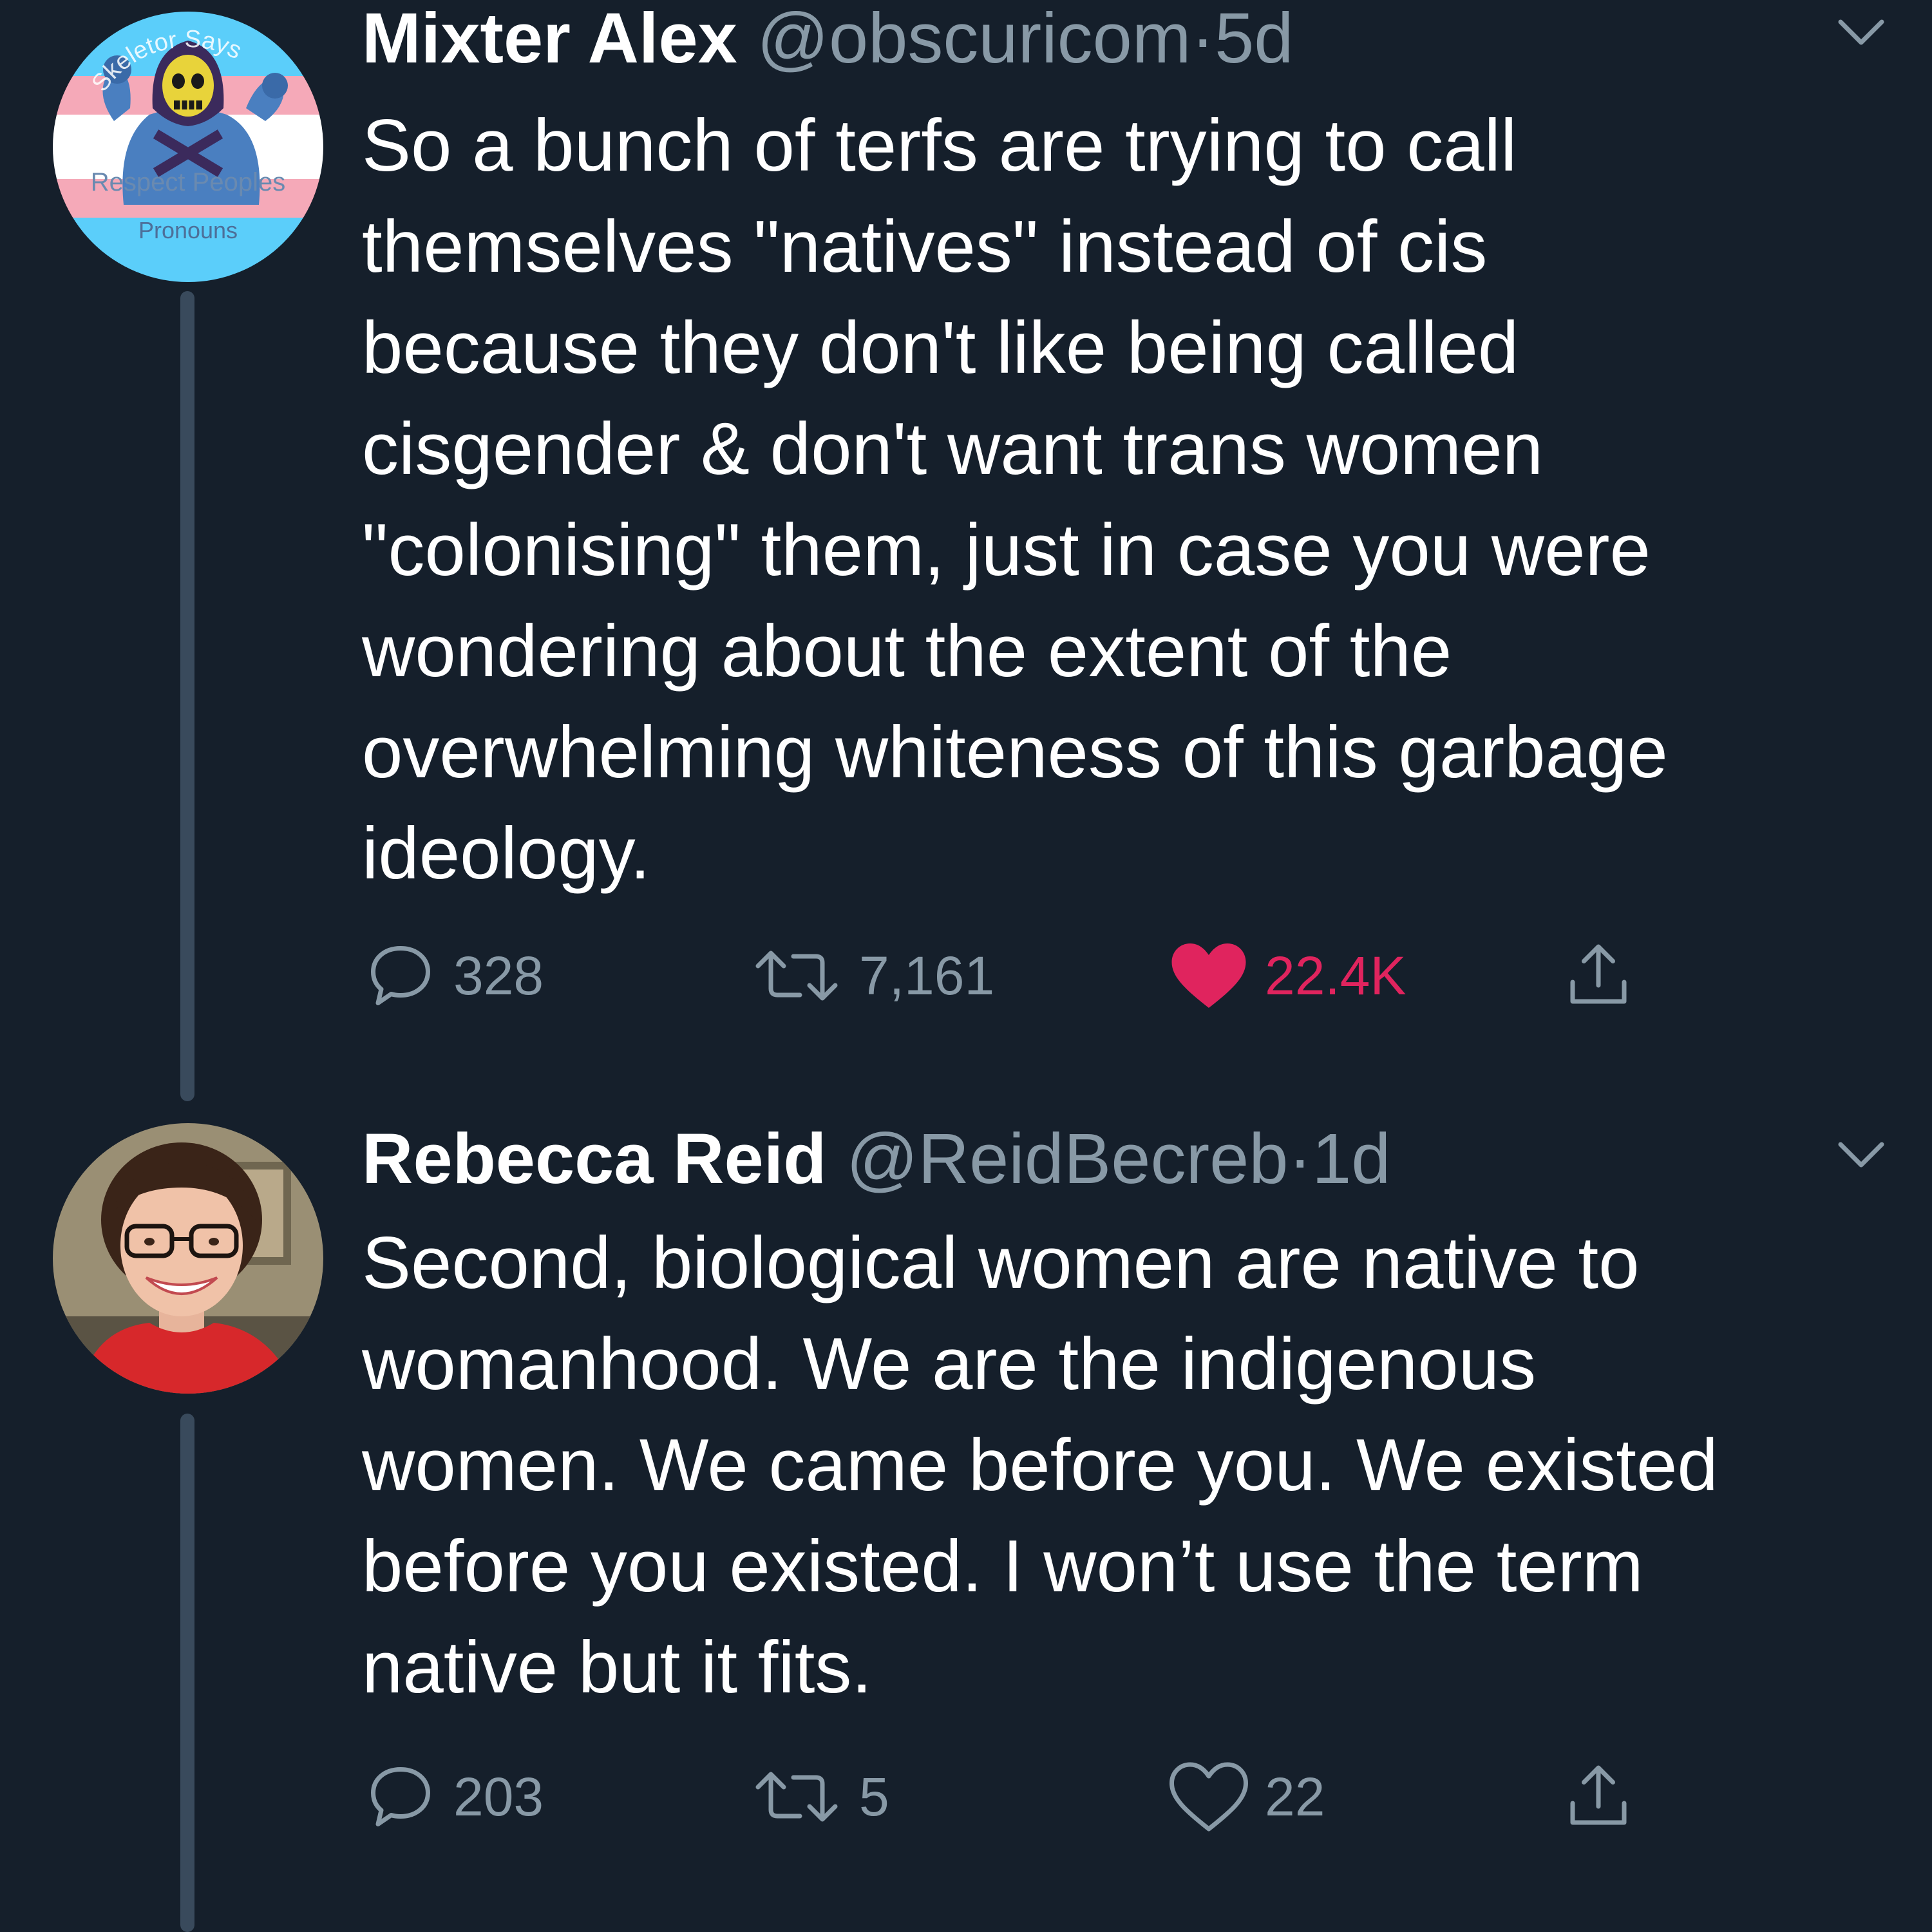 Image resolution: width=1932 pixels, height=1932 pixels. What do you see at coordinates (1295, 1797) in the screenshot?
I see `like-count: 22` at bounding box center [1295, 1797].